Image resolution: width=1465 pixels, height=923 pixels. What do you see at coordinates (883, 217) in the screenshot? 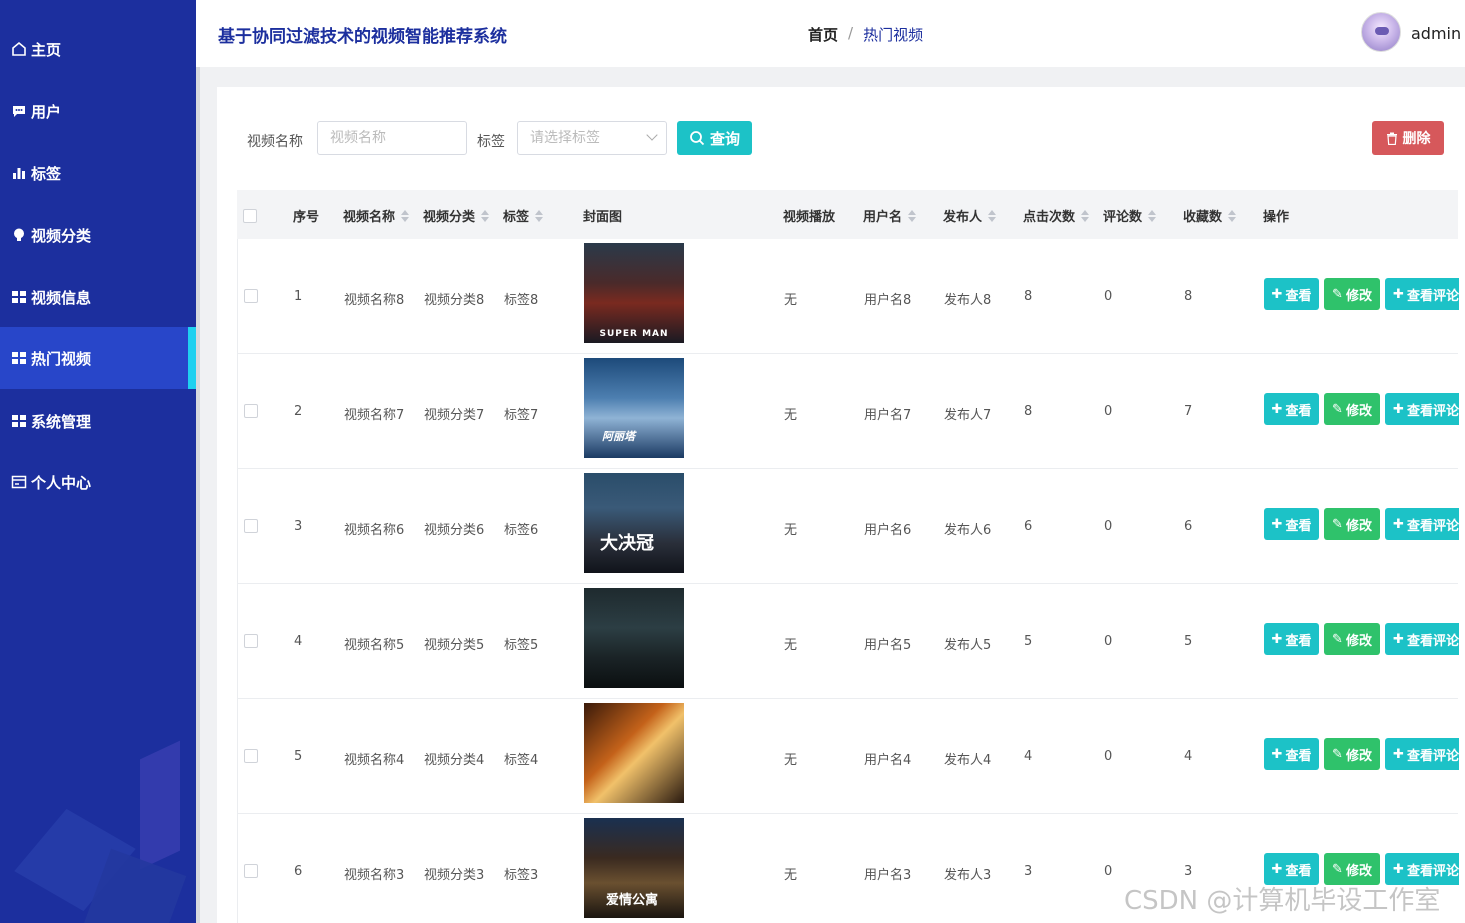
I see `column-header-label: 用户名` at bounding box center [883, 217].